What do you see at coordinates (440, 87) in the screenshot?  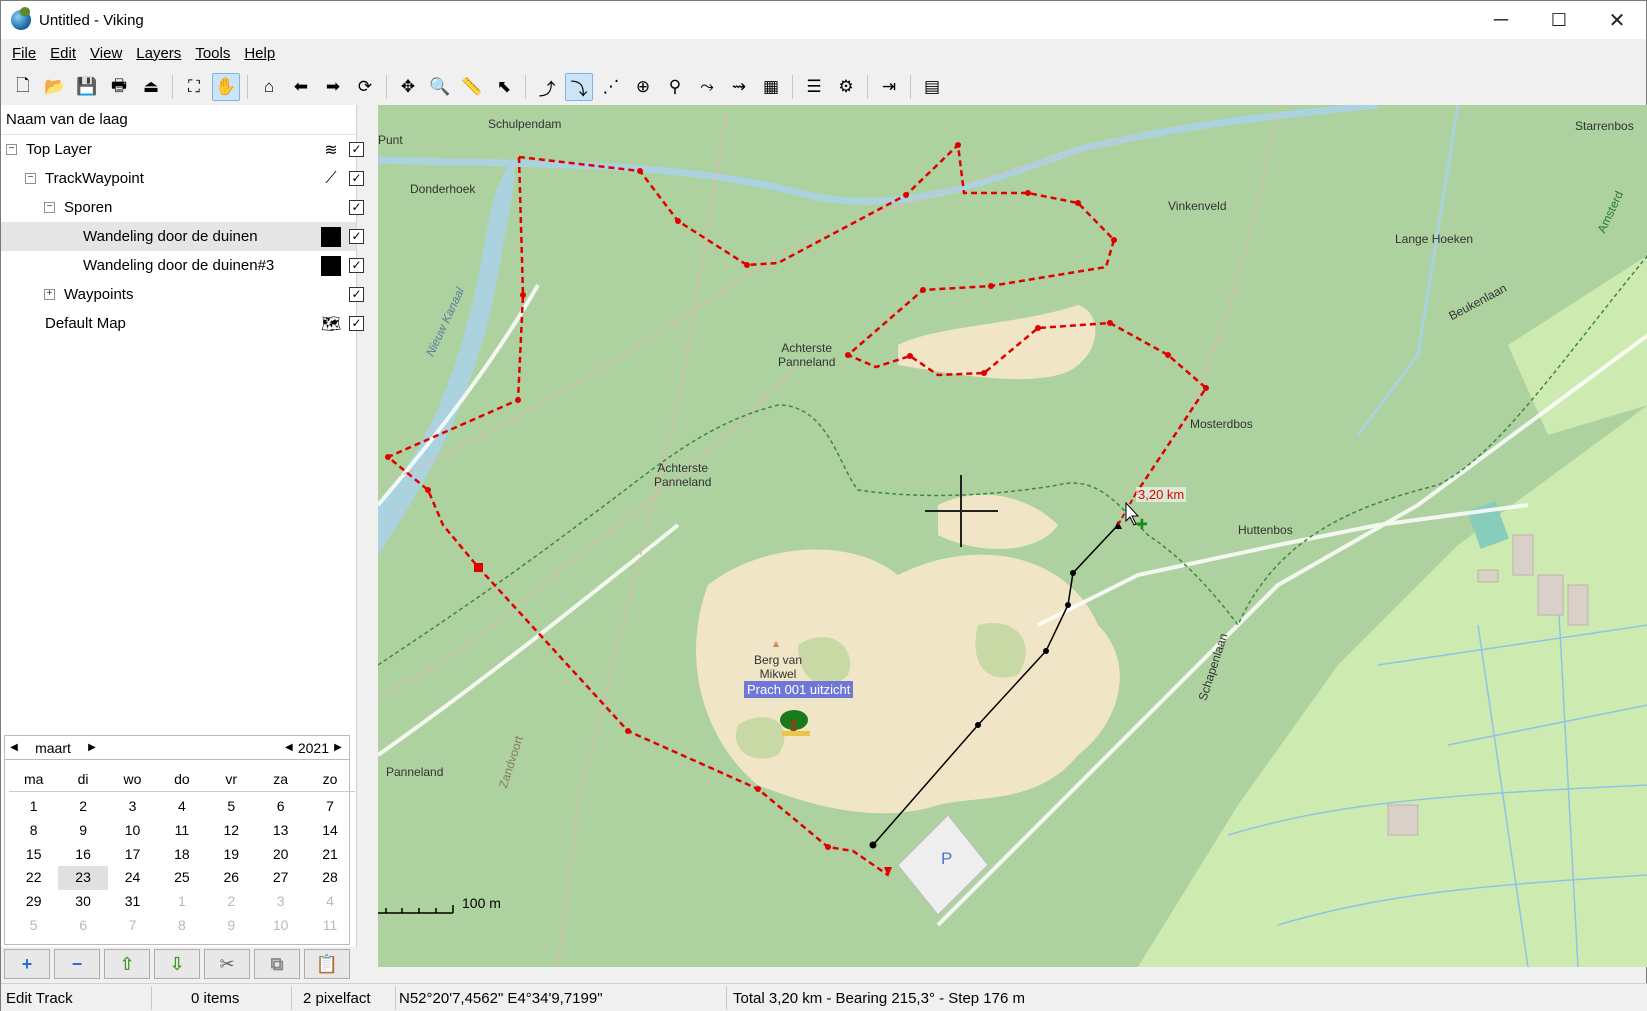 I see `zoom-icon: 🔍` at bounding box center [440, 87].